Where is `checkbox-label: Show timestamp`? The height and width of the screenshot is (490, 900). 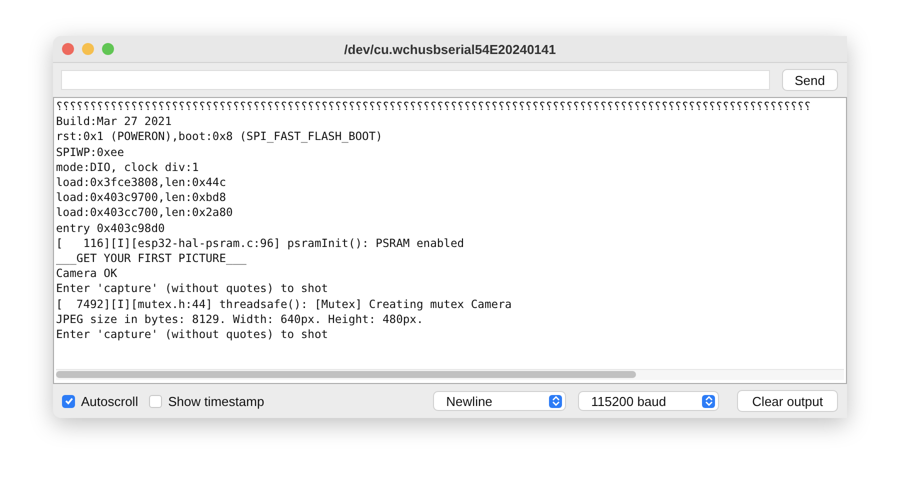 checkbox-label: Show timestamp is located at coordinates (216, 401).